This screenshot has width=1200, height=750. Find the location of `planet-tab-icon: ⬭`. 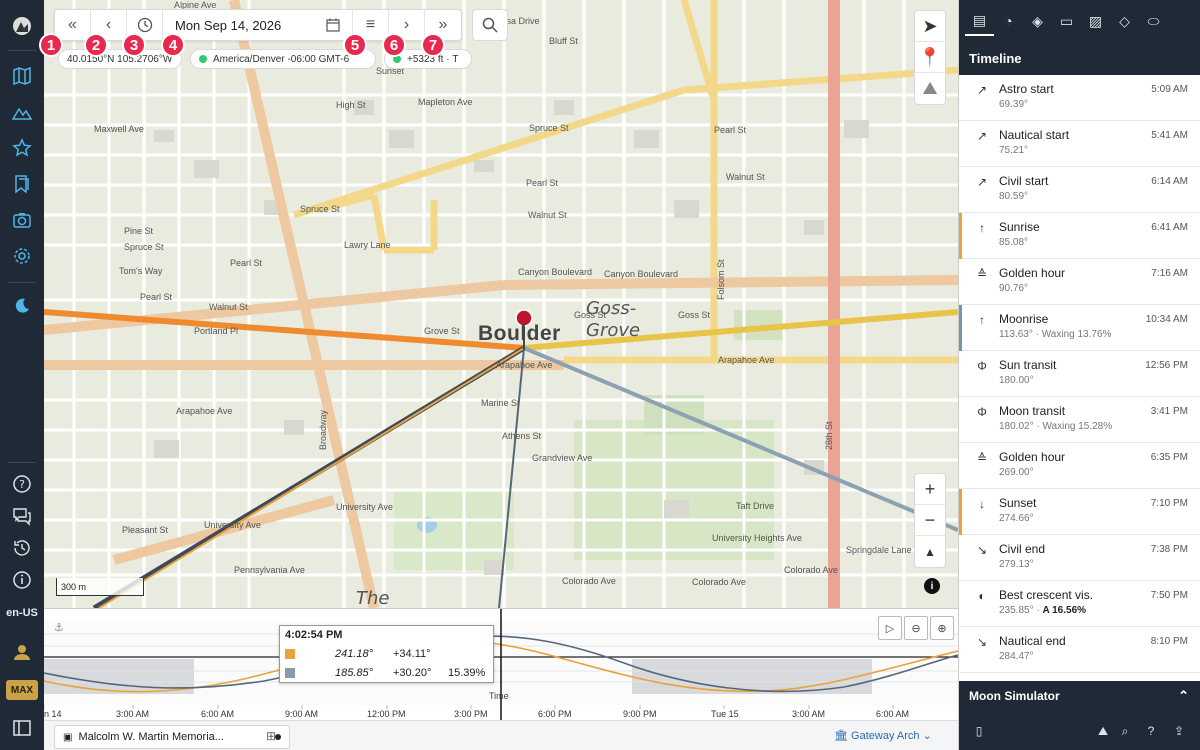

planet-tab-icon: ⬭ is located at coordinates (1153, 21).